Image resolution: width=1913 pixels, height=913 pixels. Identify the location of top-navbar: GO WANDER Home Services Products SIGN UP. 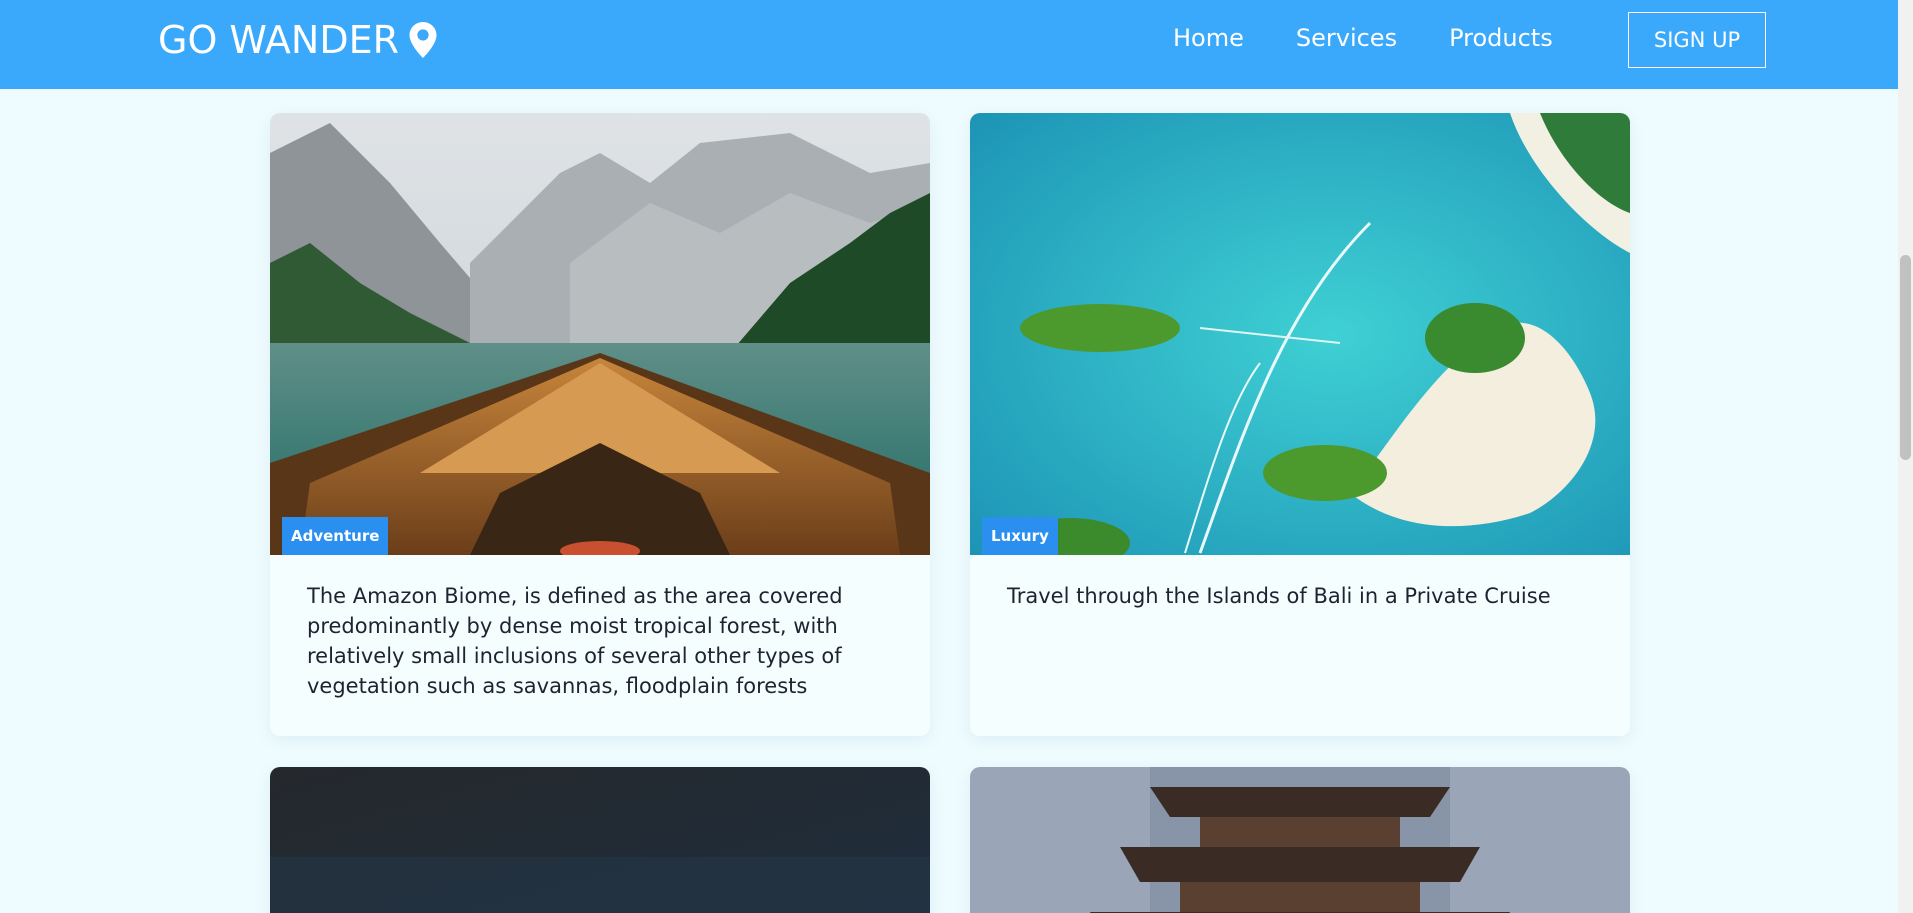
(949, 44).